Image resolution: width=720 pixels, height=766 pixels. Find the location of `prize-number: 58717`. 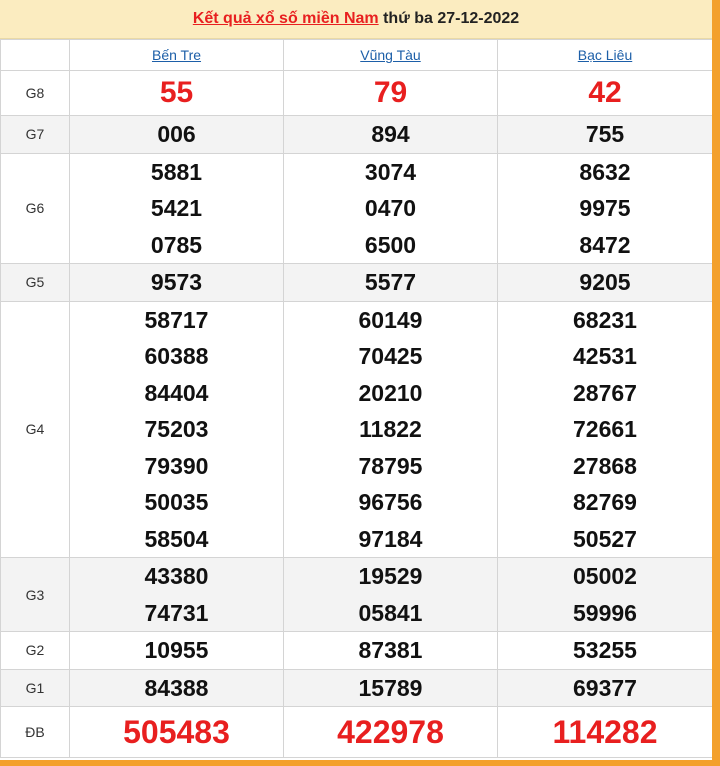

prize-number: 58717 is located at coordinates (176, 319).